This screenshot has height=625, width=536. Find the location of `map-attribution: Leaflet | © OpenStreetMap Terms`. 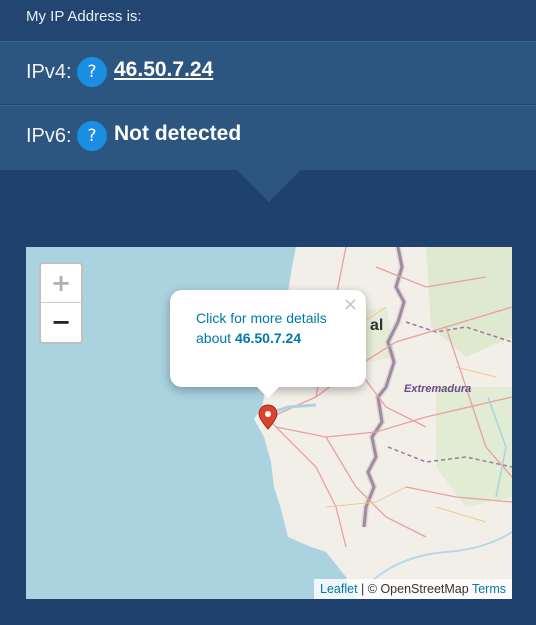

map-attribution: Leaflet | © OpenStreetMap Terms is located at coordinates (413, 589).